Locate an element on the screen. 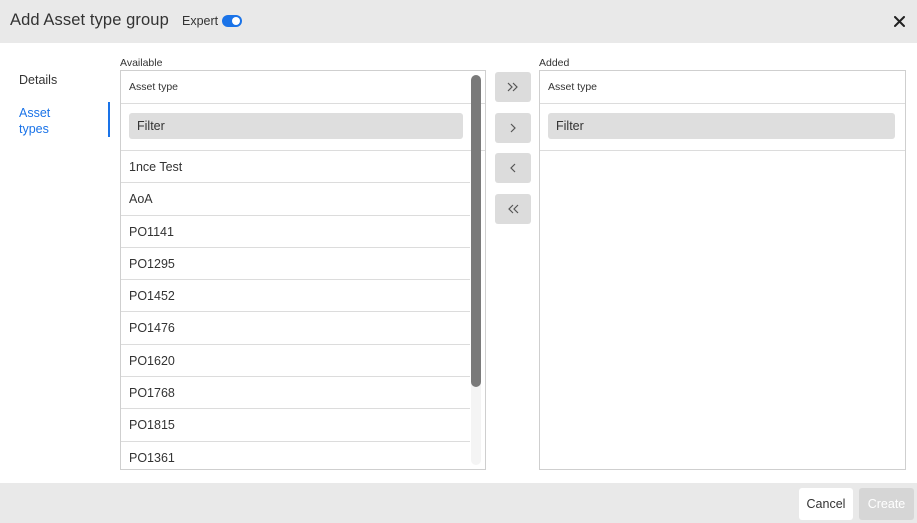 The image size is (917, 523). list-item: PO1361 is located at coordinates (295, 455).